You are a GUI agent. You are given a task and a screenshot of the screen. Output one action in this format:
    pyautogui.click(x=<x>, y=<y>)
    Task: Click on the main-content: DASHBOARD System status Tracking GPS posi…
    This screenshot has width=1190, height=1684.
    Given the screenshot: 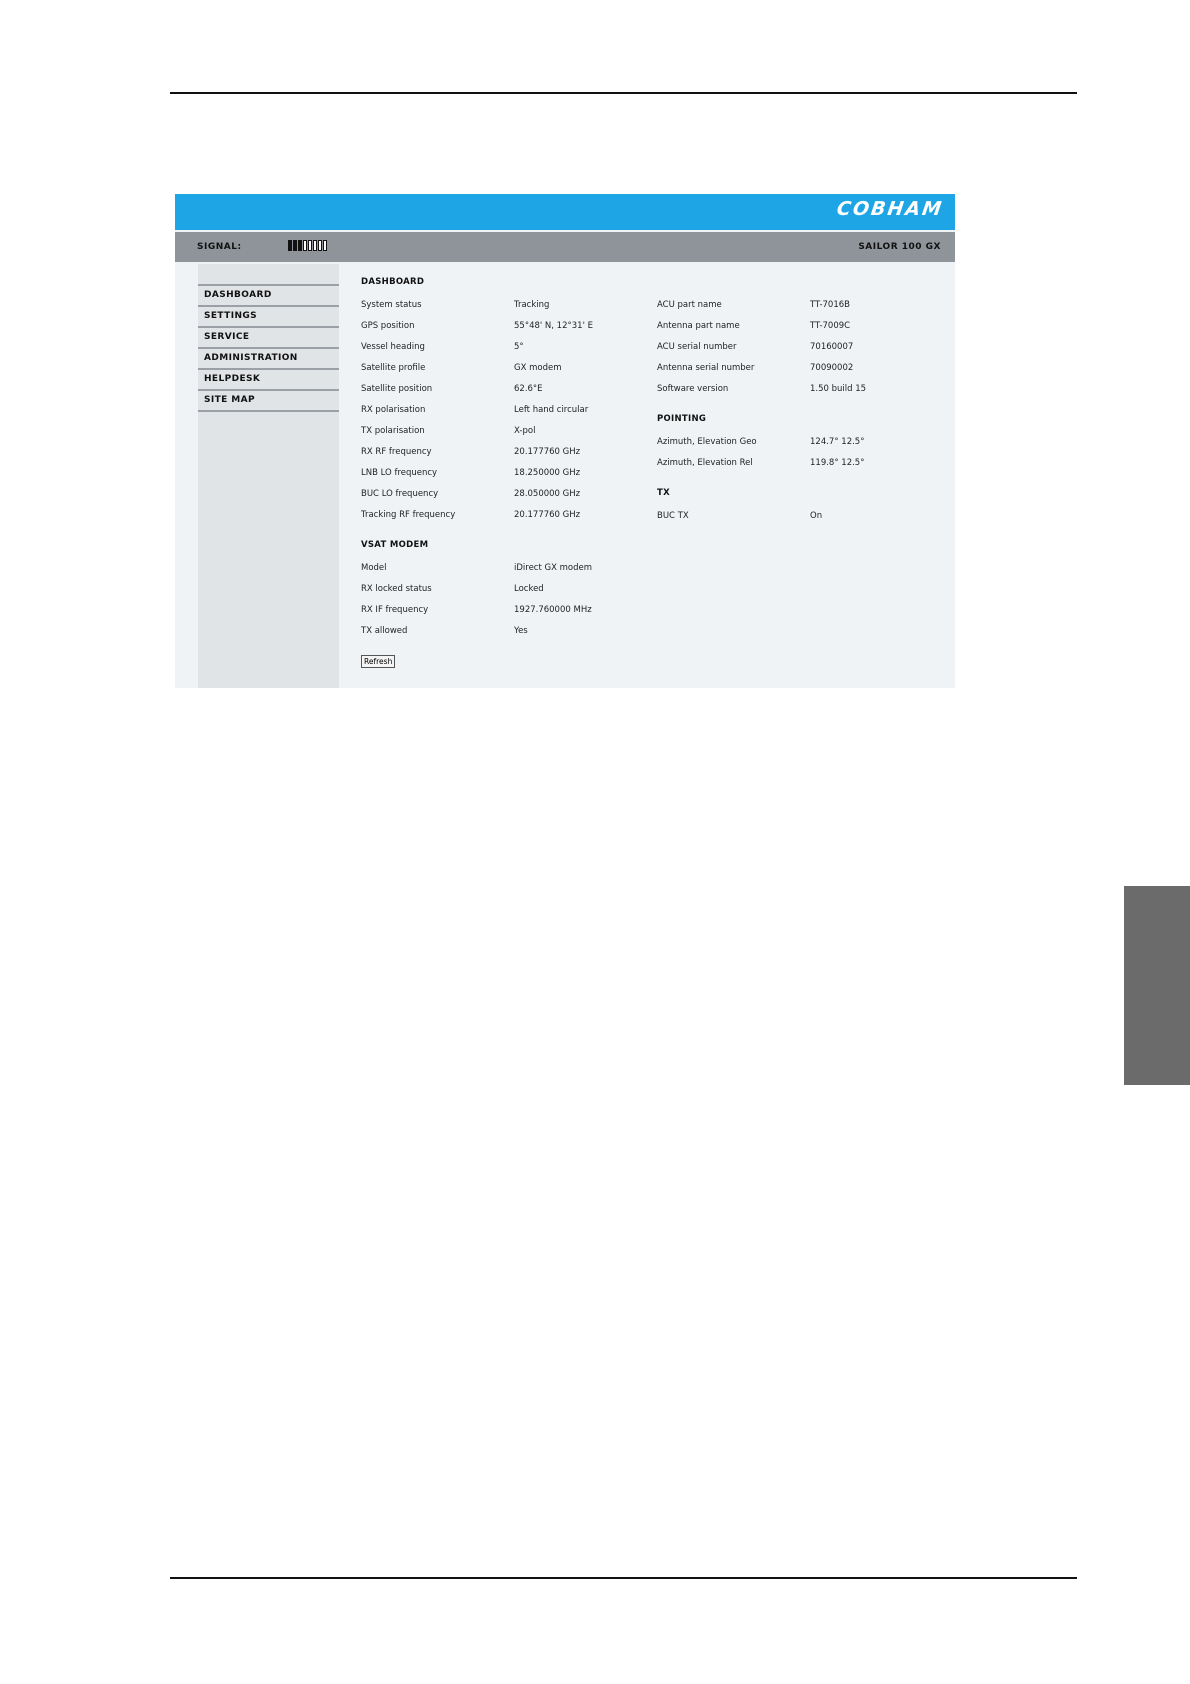 What is the action you would take?
    pyautogui.click(x=647, y=475)
    